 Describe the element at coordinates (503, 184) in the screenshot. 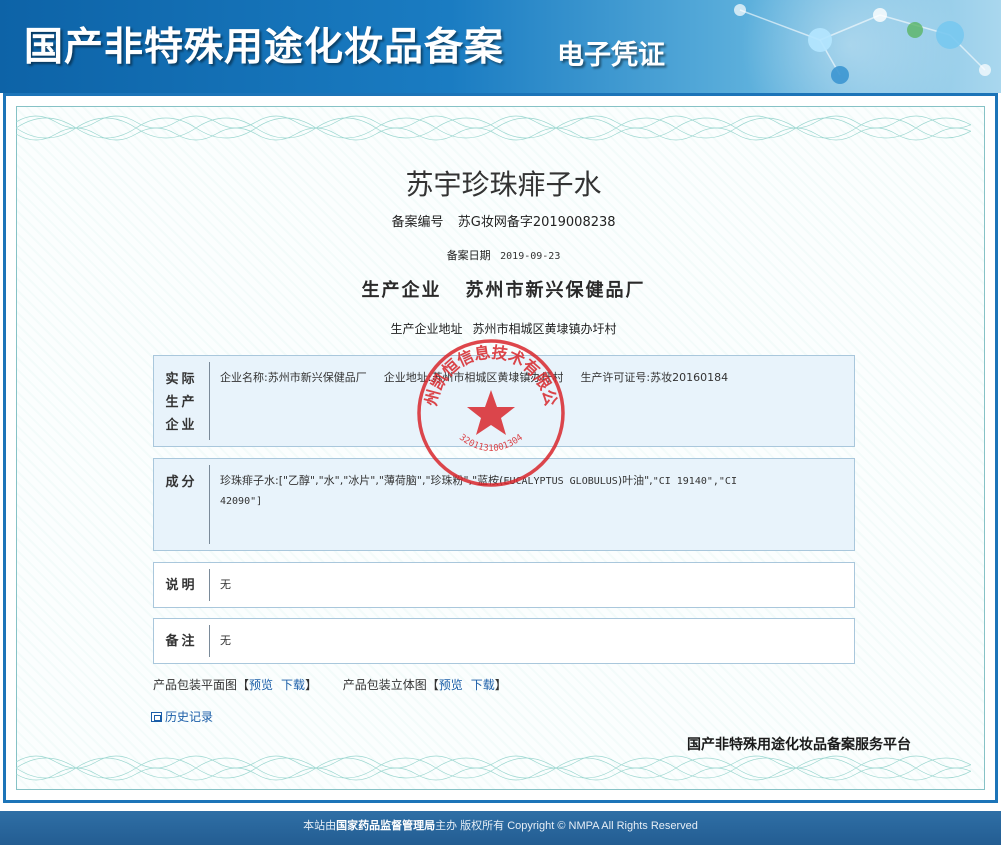

I see `product-name: 苏宇珍珠痱子水` at that location.